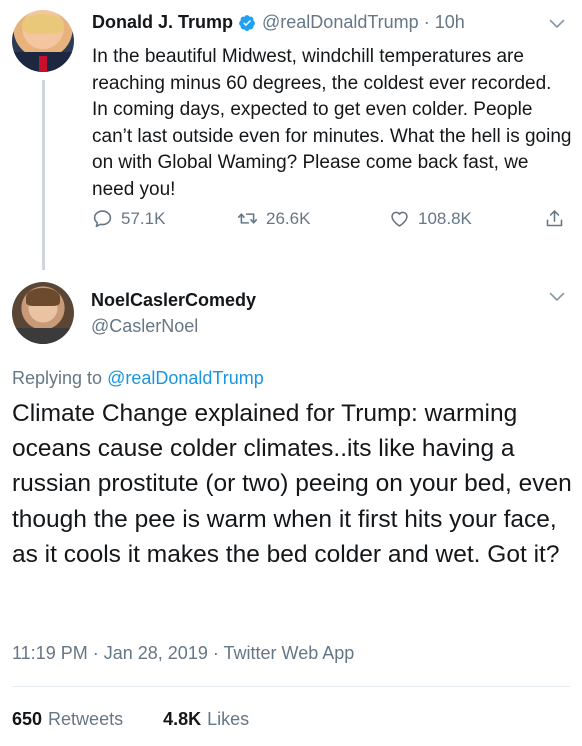 Image resolution: width=582 pixels, height=746 pixels. I want to click on reply-count: 57.1K, so click(143, 218).